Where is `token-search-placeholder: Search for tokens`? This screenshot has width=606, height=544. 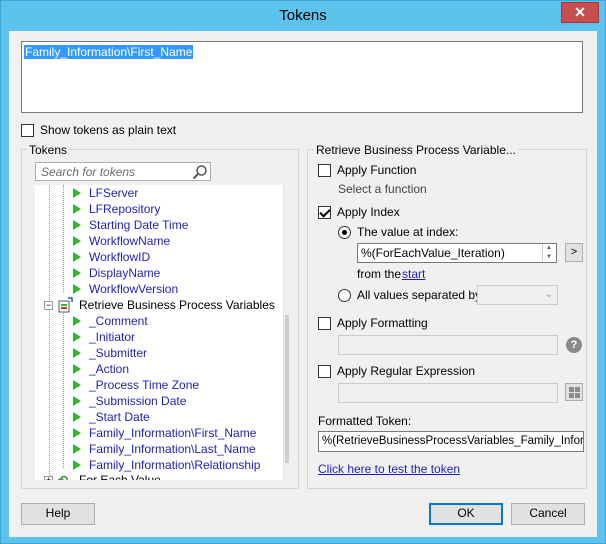 token-search-placeholder: Search for tokens is located at coordinates (88, 172).